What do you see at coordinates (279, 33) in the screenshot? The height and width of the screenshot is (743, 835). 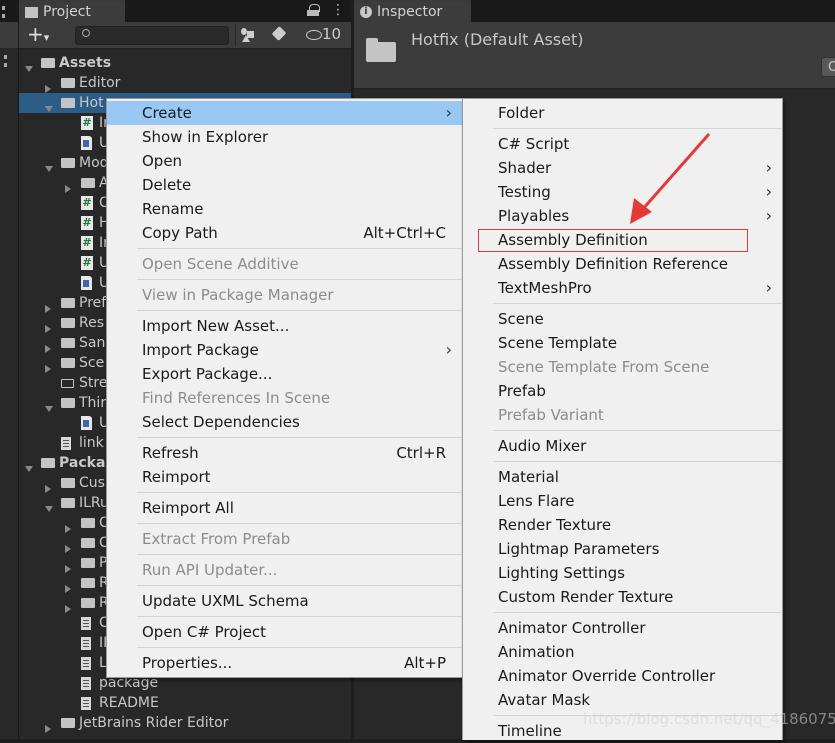 I see `filter-by-label-icon` at bounding box center [279, 33].